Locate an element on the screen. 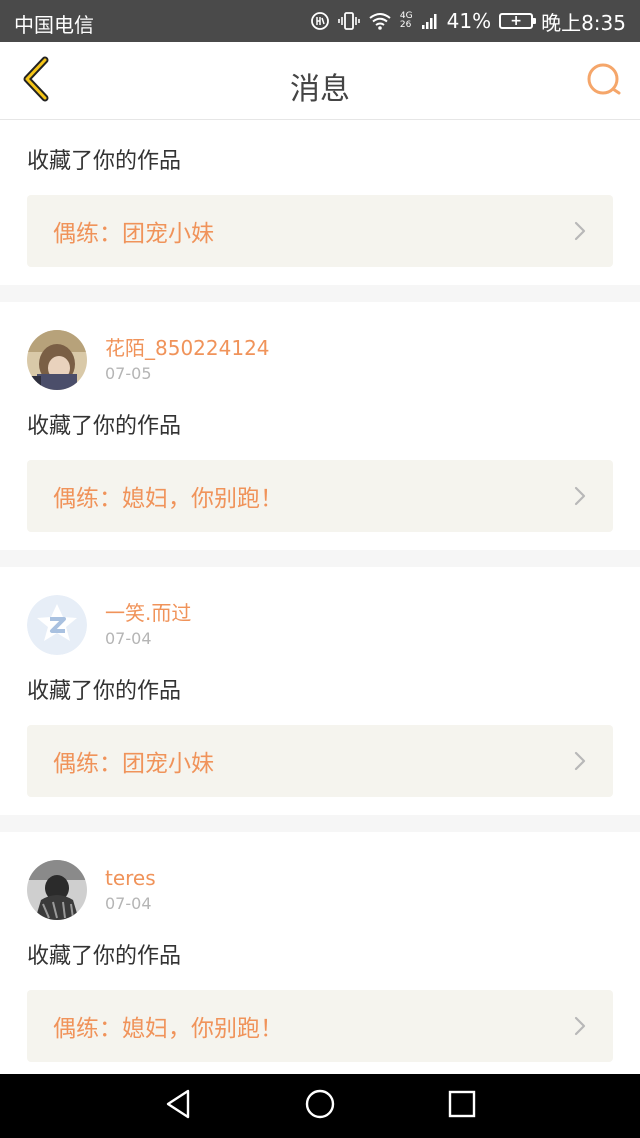 The width and height of the screenshot is (640, 1138). user-meta: 一笑.而过 07-04 is located at coordinates (148, 625).